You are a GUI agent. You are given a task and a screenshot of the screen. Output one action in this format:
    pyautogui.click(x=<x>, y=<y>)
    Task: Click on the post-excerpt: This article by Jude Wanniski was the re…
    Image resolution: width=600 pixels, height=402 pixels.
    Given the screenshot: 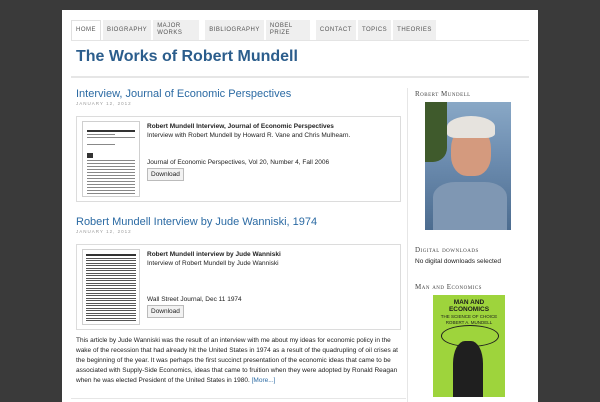 What is the action you would take?
    pyautogui.click(x=239, y=361)
    